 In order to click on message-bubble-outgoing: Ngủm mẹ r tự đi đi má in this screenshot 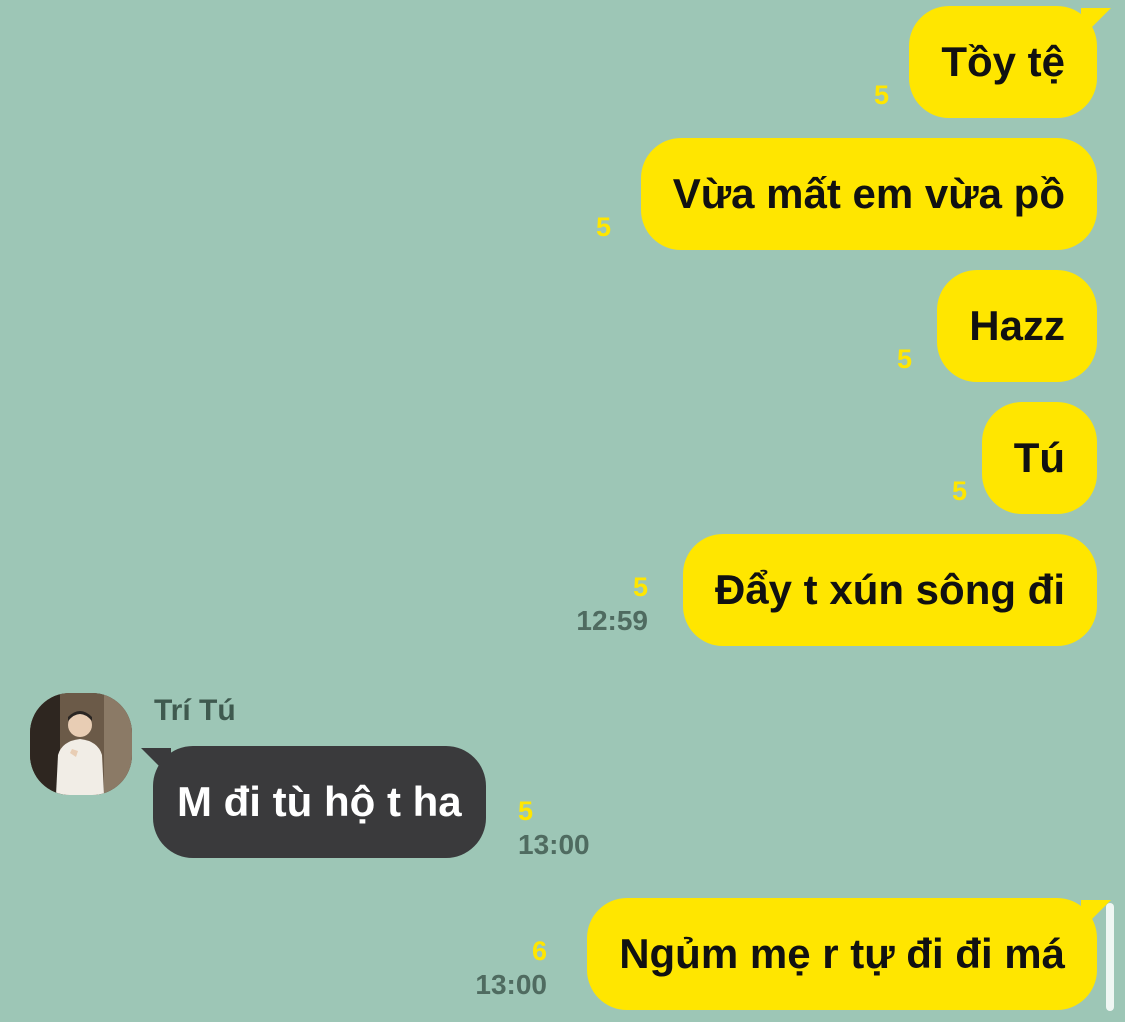, I will do `click(849, 954)`.